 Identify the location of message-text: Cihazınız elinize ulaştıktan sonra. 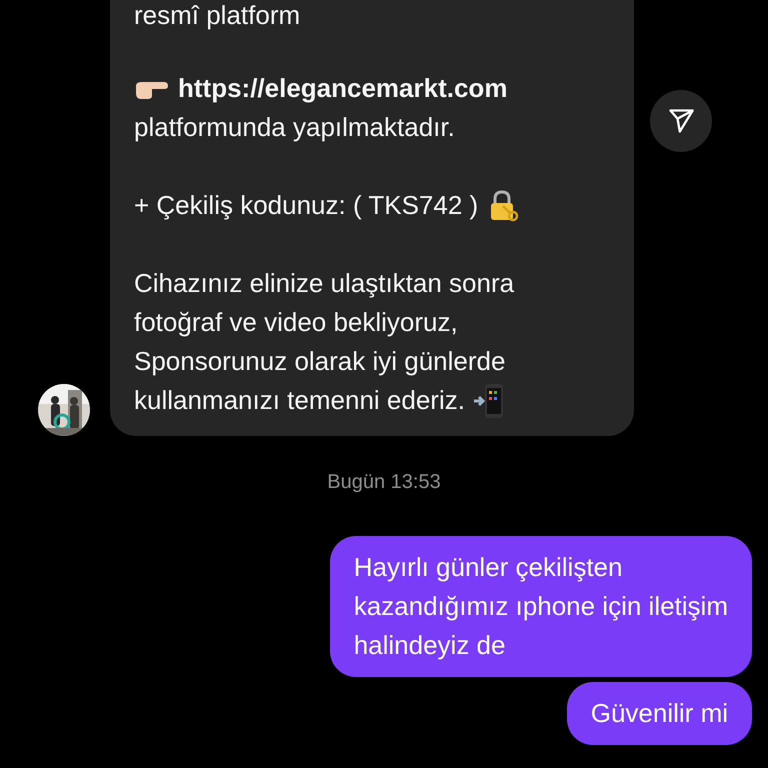
(324, 283).